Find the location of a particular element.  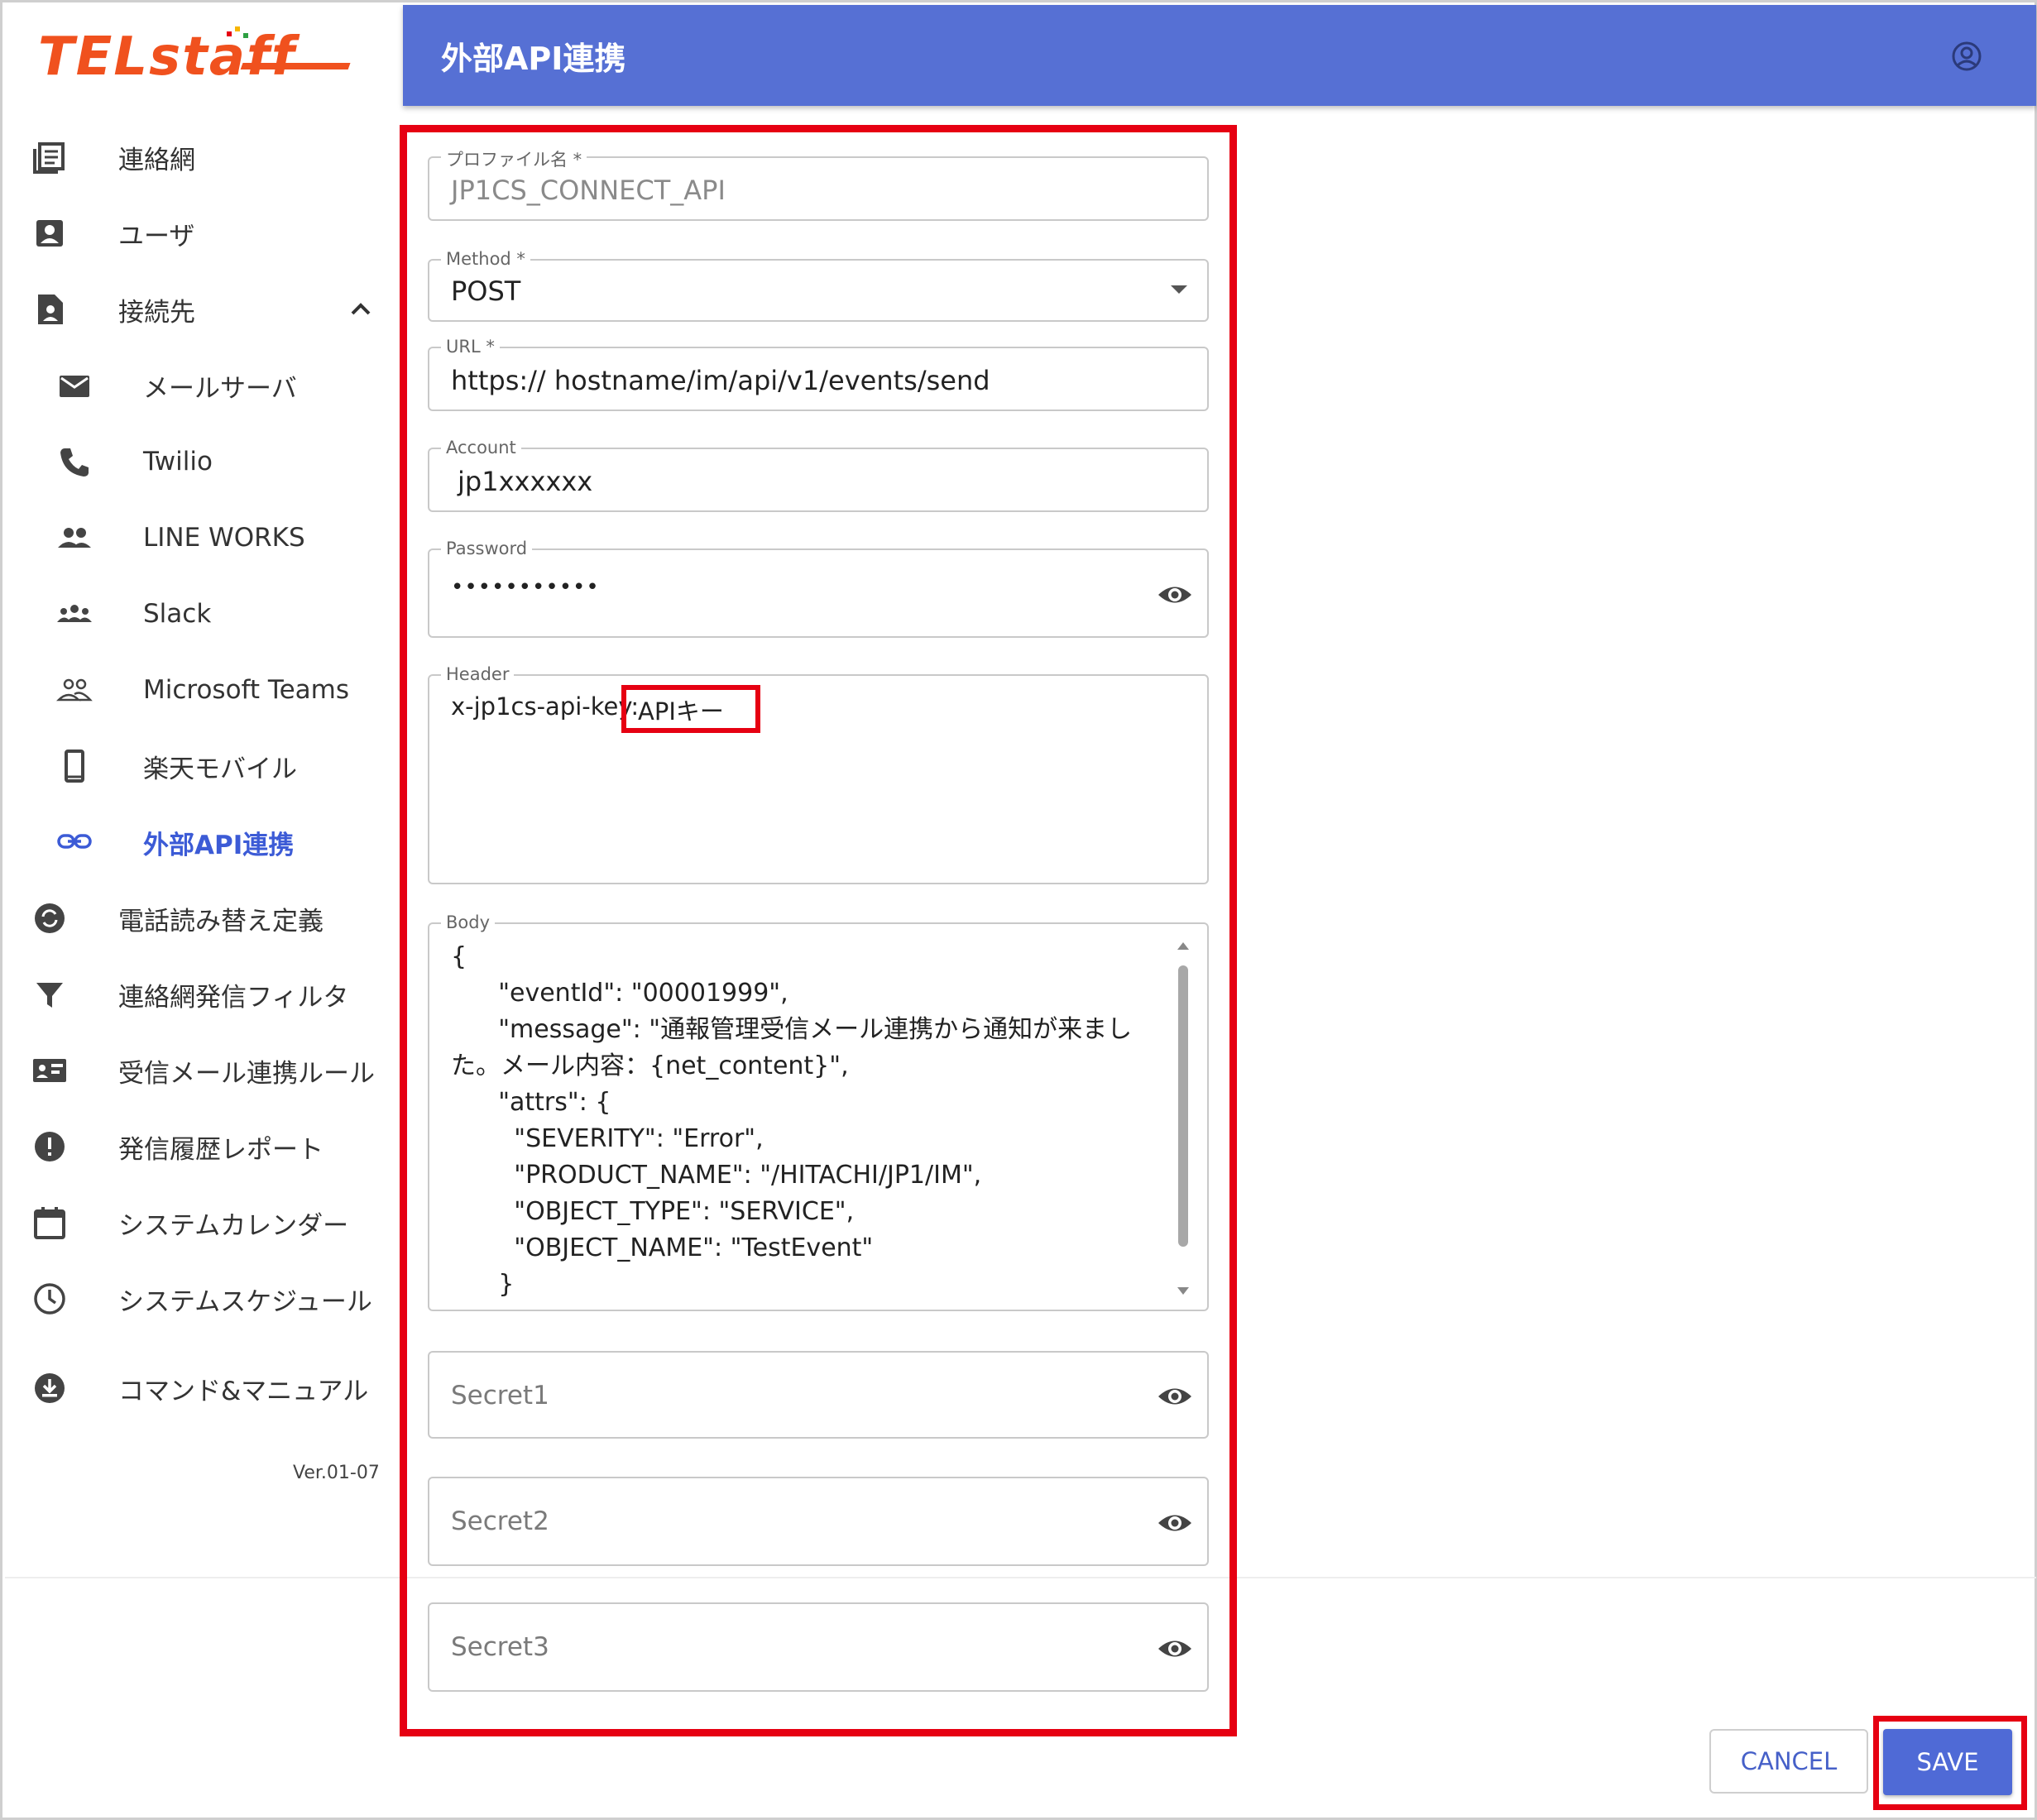

field-label: Account is located at coordinates (481, 447).